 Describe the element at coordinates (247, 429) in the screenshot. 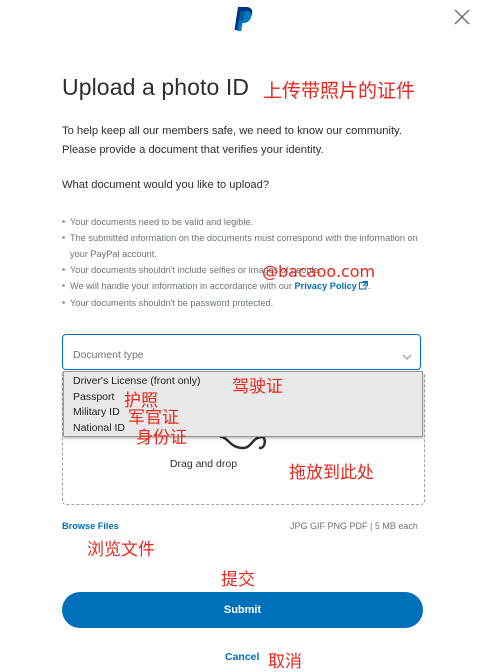

I see `option-national-id: National ID` at that location.